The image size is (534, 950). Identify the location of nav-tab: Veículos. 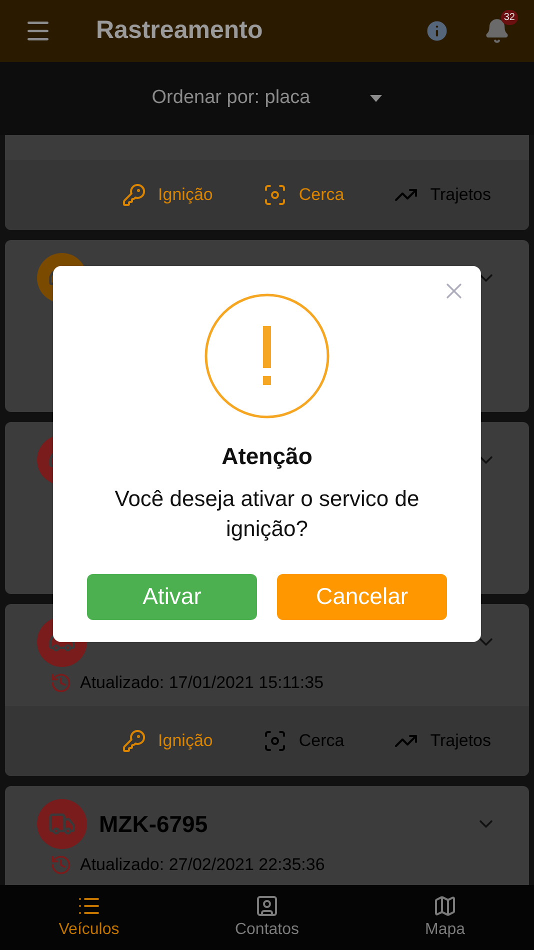
(89, 917).